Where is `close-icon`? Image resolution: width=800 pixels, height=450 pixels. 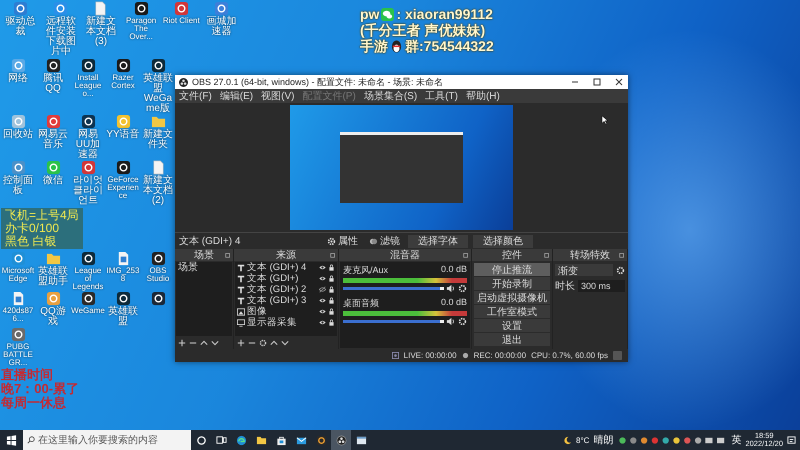
close-icon is located at coordinates (619, 82).